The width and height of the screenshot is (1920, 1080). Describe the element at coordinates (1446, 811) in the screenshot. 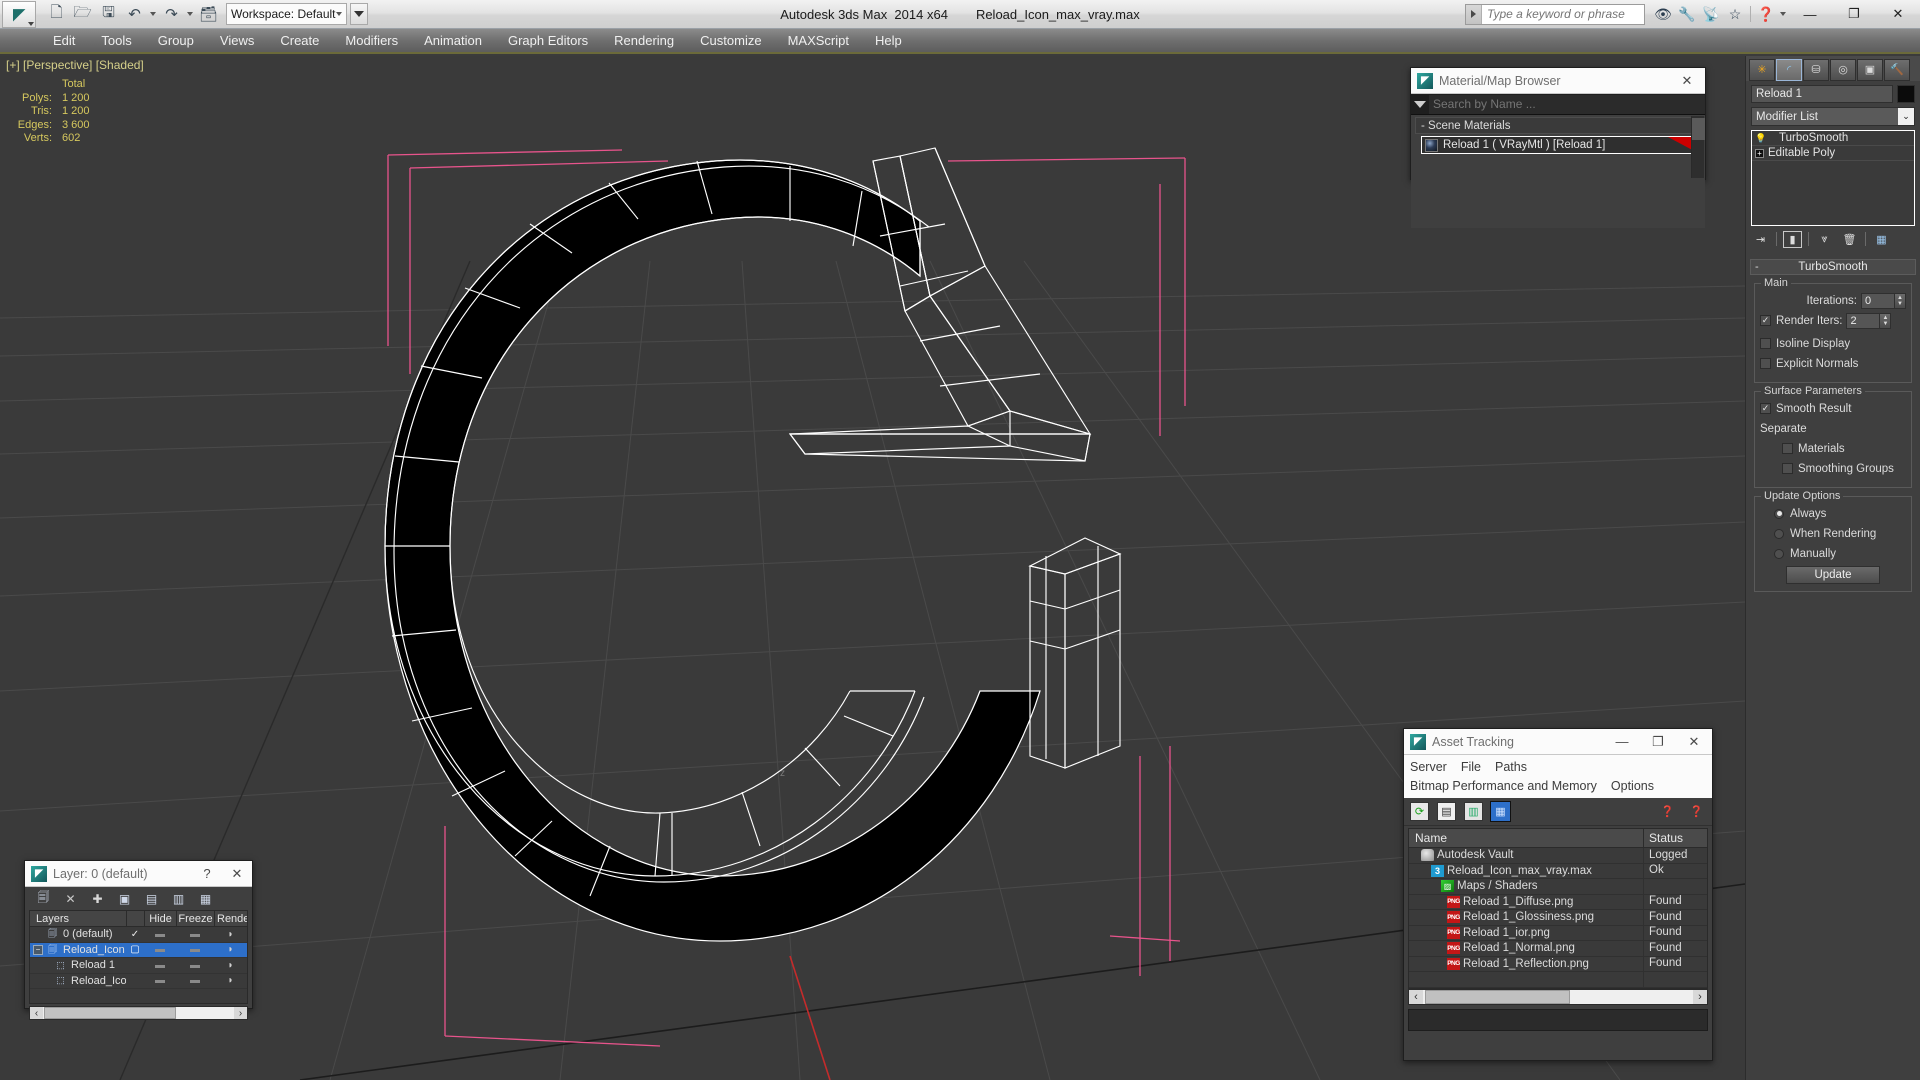

I see `list-view-icon: ▤` at that location.